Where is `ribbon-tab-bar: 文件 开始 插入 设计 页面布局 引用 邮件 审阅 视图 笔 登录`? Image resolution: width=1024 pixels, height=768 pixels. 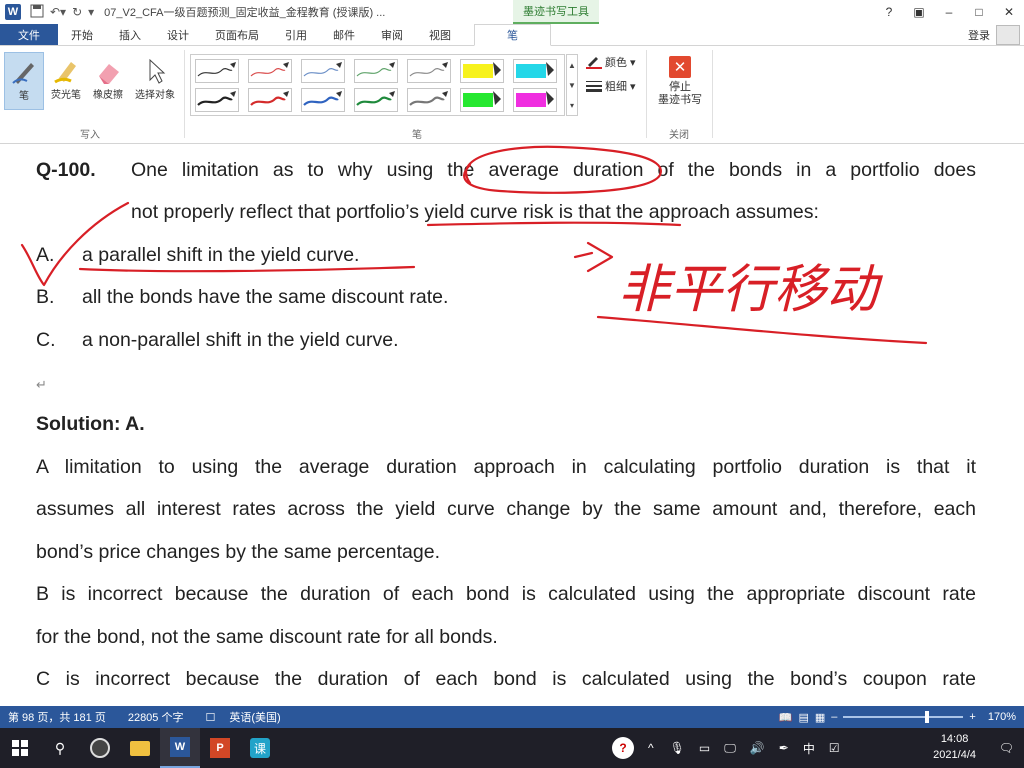
ribbon-tab-bar: 文件 开始 插入 设计 页面布局 引用 邮件 审阅 视图 笔 登录 is located at coordinates (512, 35).